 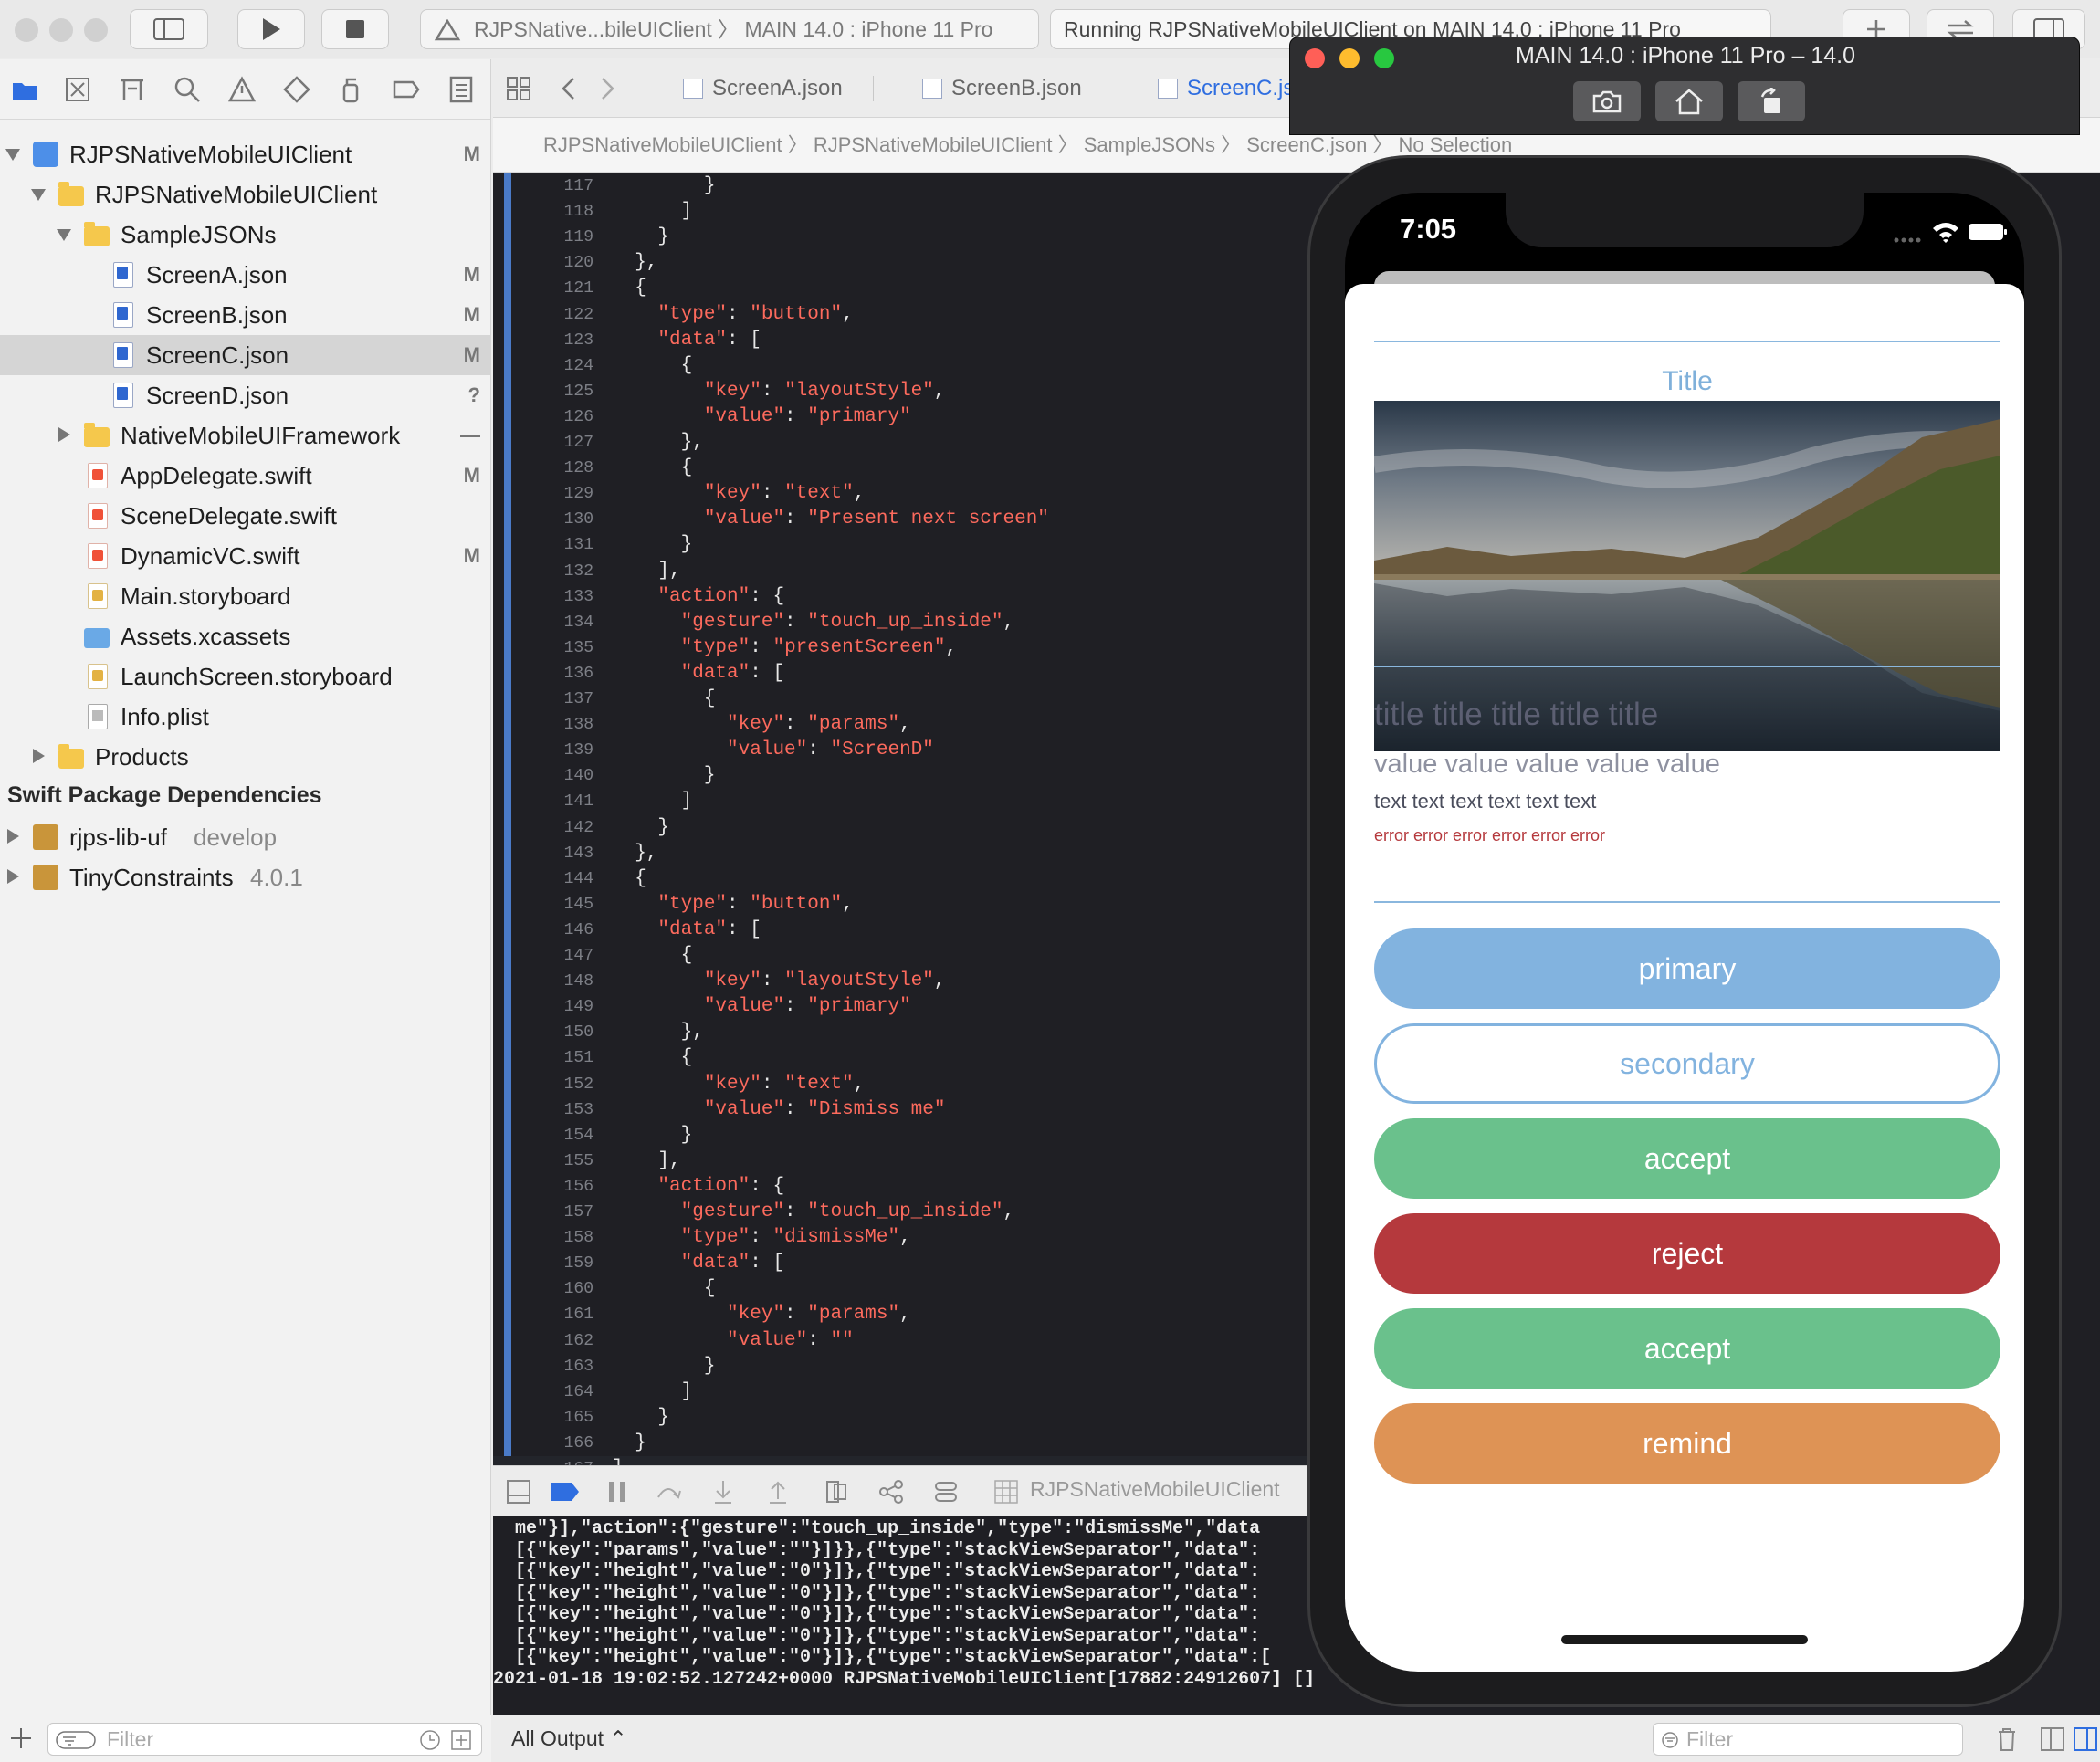 I want to click on tree-item-screenb: ScreenB.json M, so click(x=245, y=315).